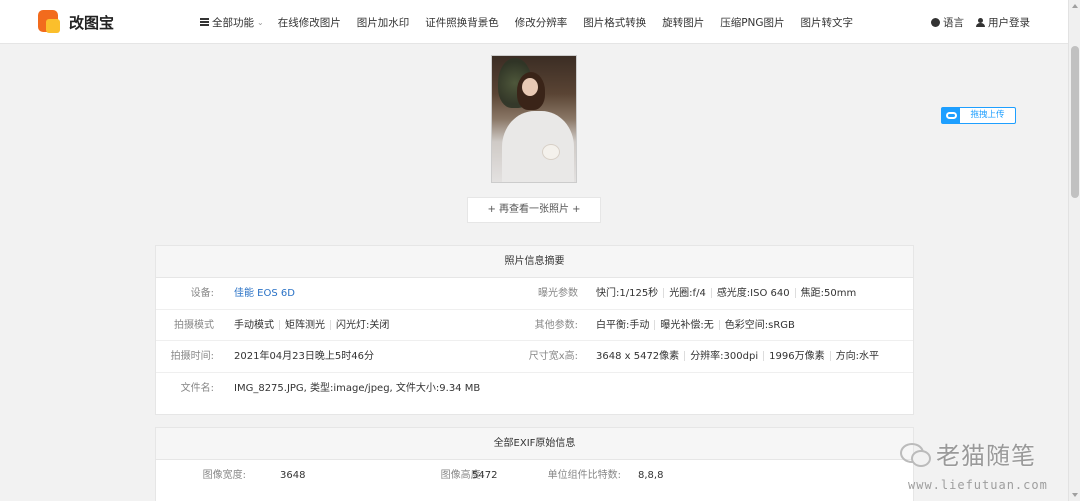 This screenshot has width=1080, height=501. What do you see at coordinates (224, 475) in the screenshot?
I see `image-width-label: 图像宽度:` at bounding box center [224, 475].